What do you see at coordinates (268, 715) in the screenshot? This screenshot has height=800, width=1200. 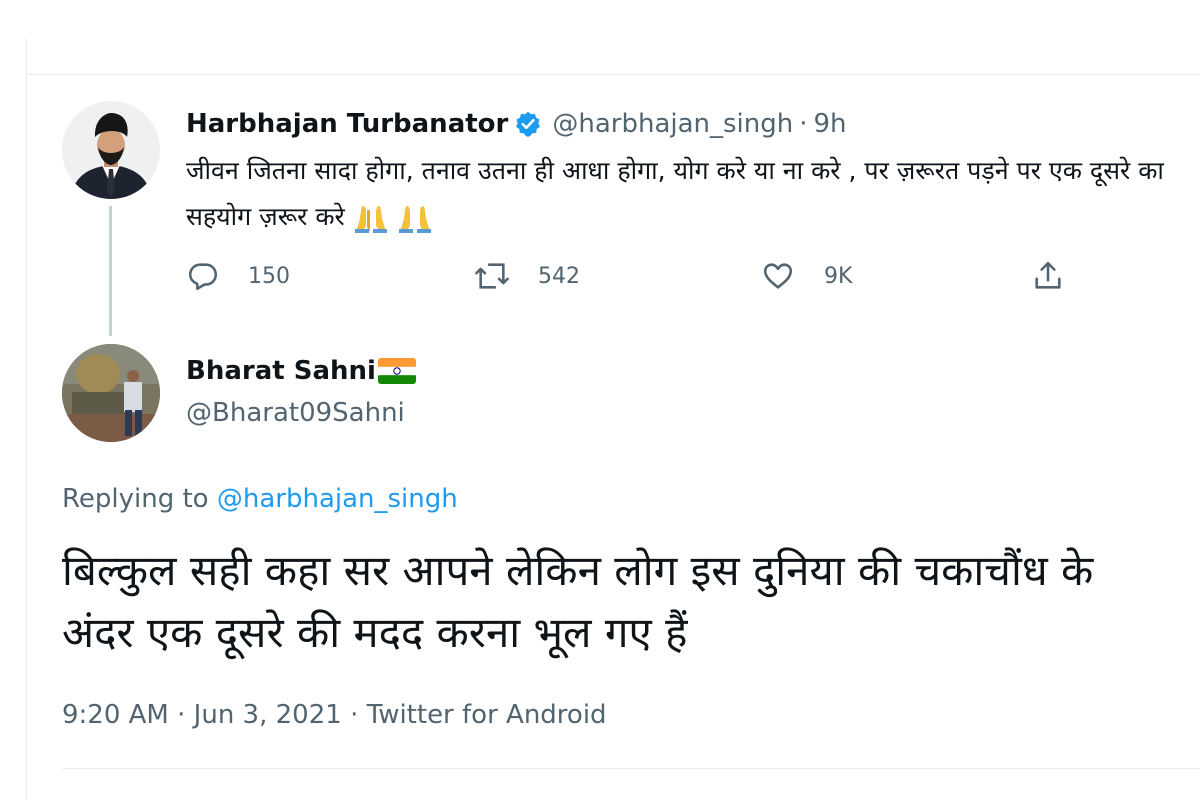 I see `tweet-date: Jun 3, 2021` at bounding box center [268, 715].